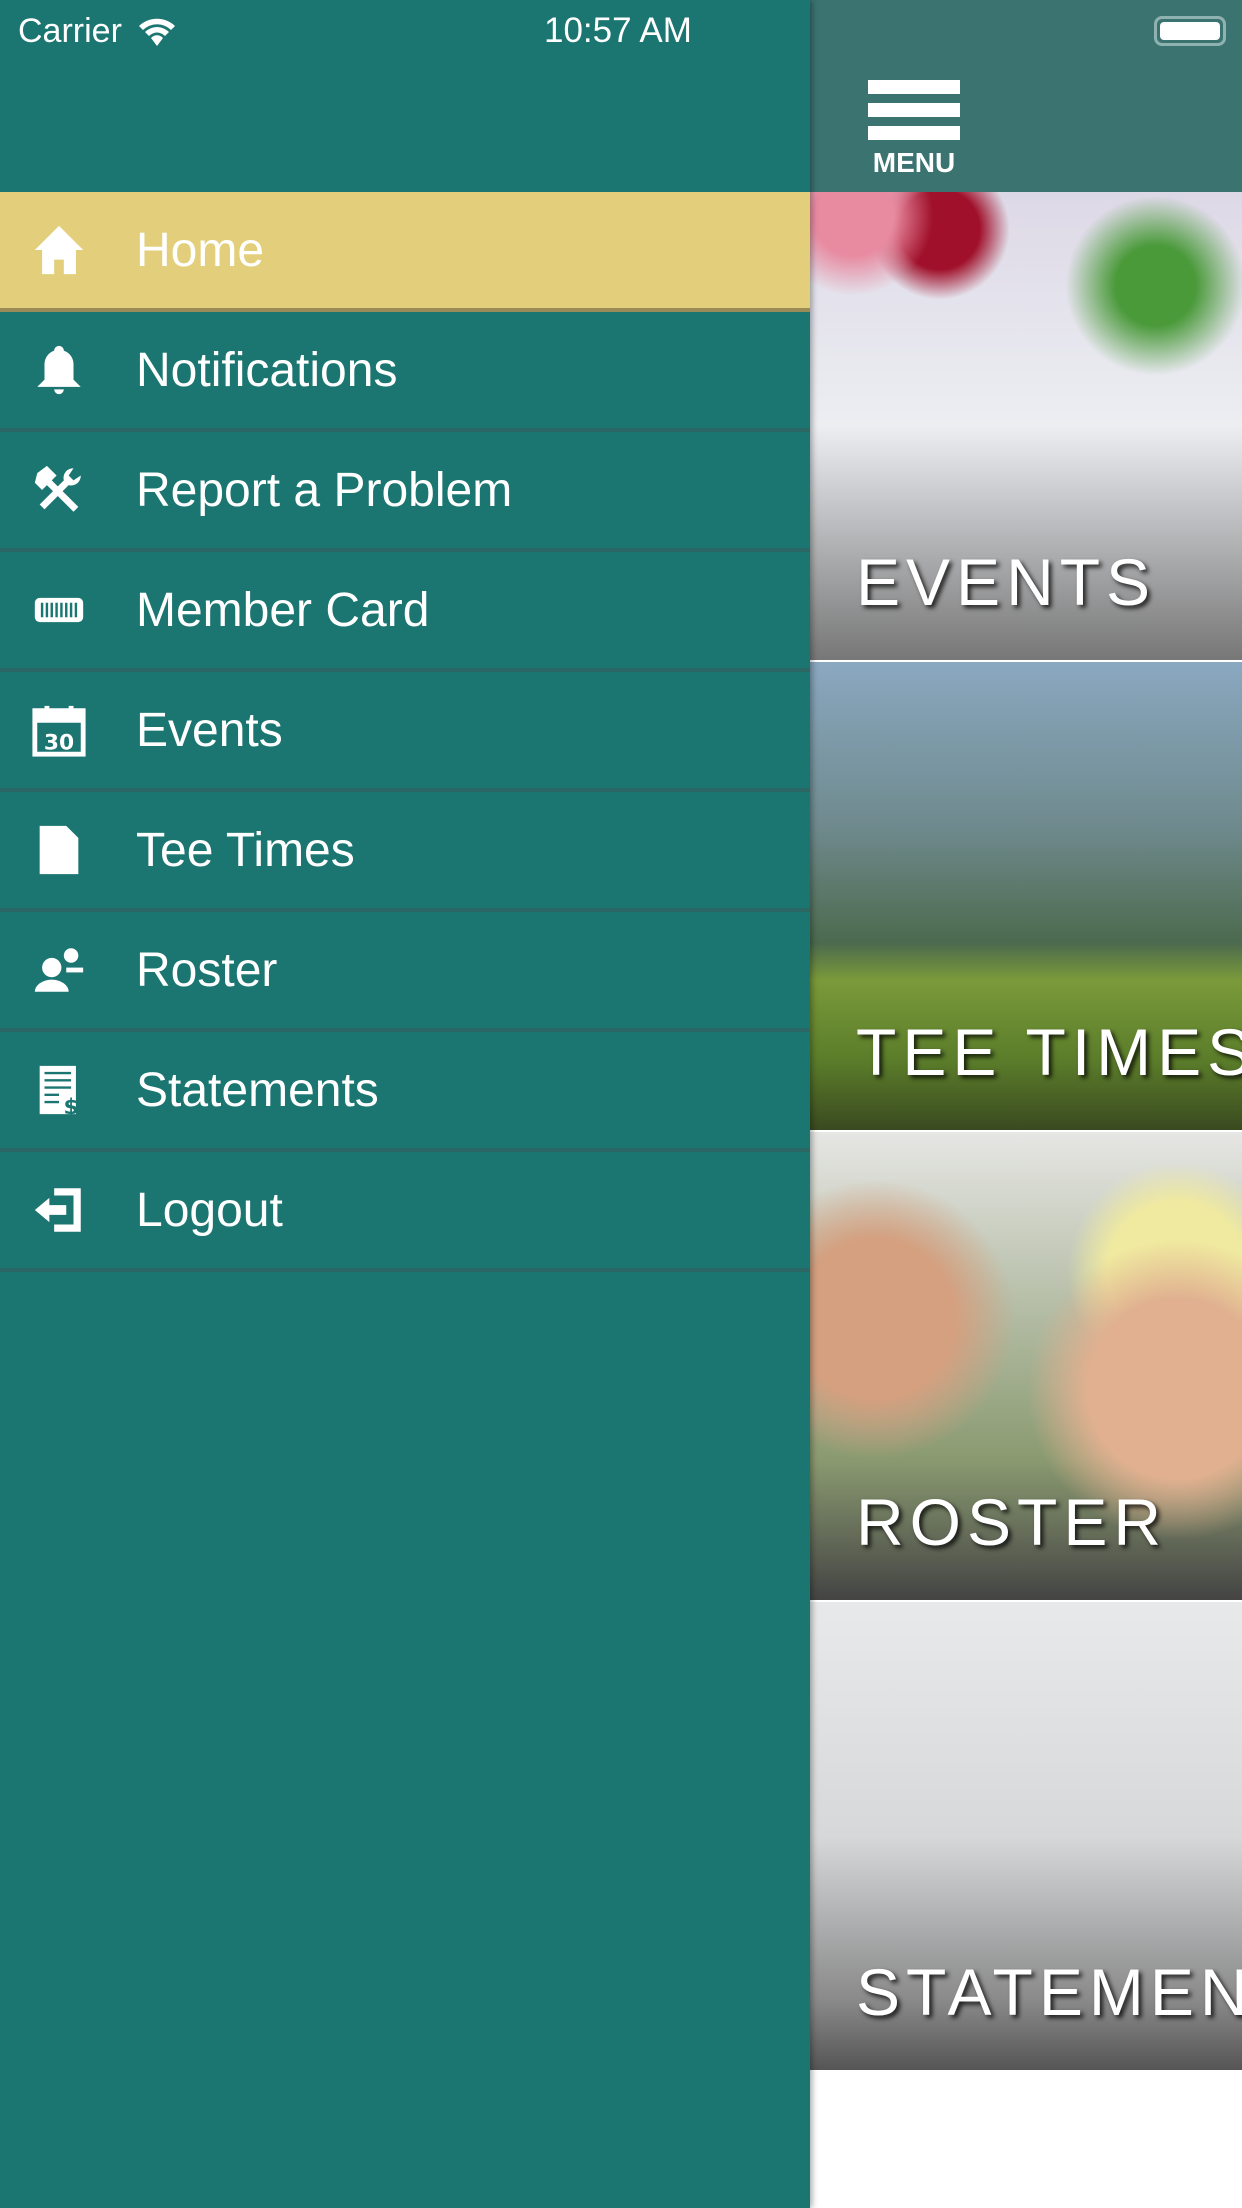  Describe the element at coordinates (405, 252) in the screenshot. I see `menu-item-home: Home` at that location.